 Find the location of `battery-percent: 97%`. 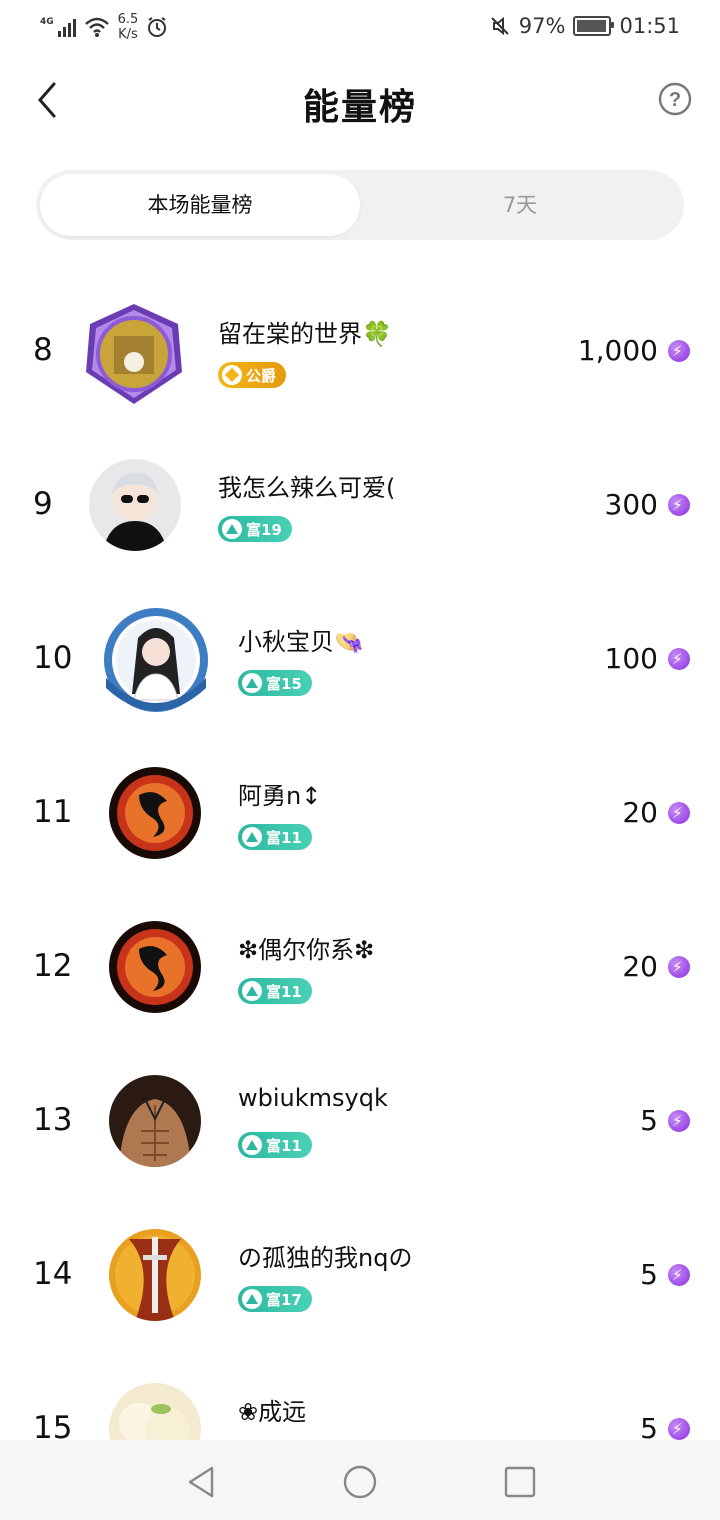

battery-percent: 97% is located at coordinates (542, 26).